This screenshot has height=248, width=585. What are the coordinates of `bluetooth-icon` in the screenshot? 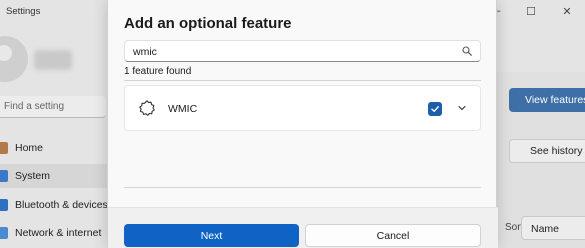 It's located at (4, 205).